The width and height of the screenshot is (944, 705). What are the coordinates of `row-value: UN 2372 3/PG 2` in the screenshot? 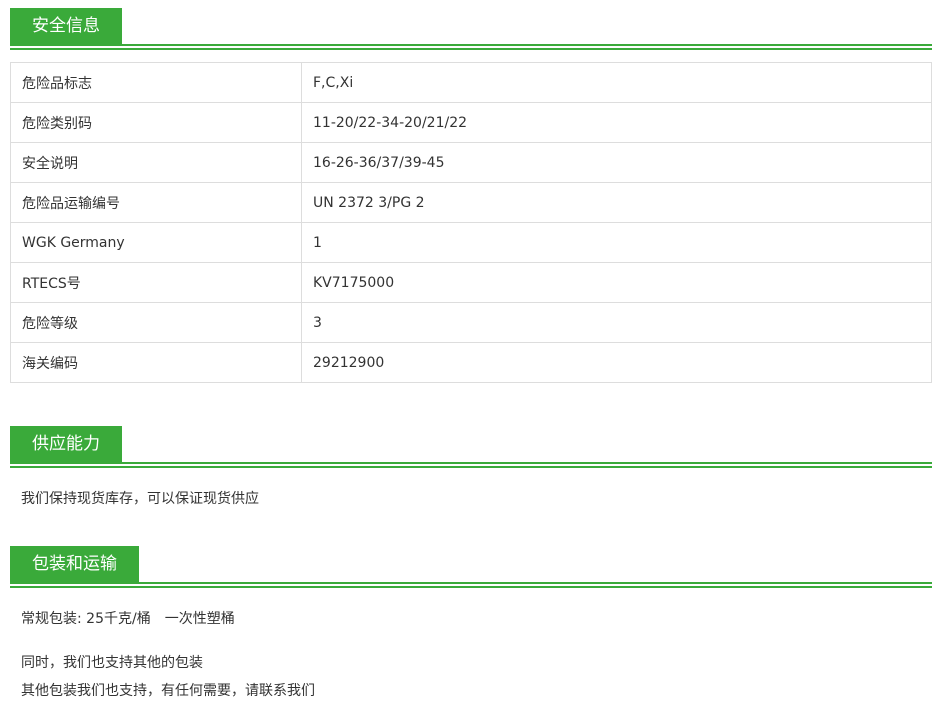 It's located at (616, 202).